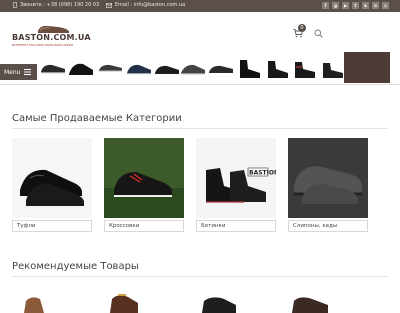 The image size is (400, 313). I want to click on twitter-icon: t, so click(355, 5).